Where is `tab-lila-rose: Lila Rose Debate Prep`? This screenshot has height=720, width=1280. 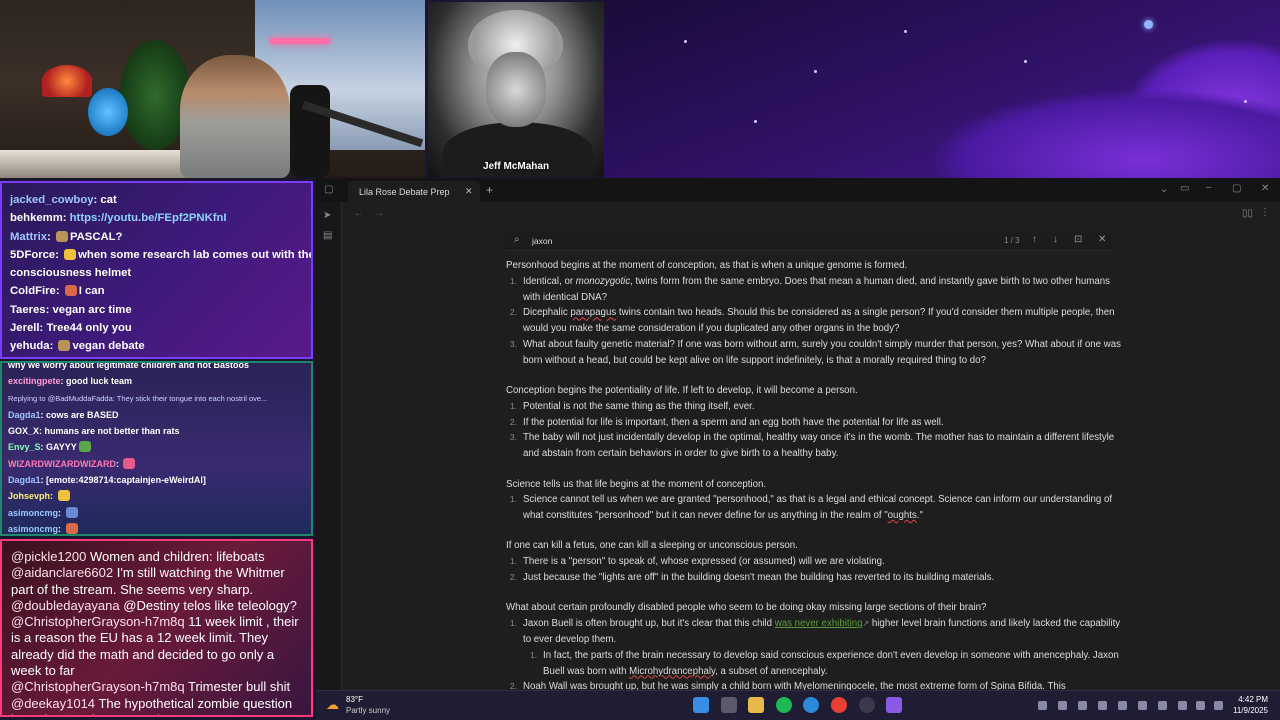 tab-lila-rose: Lila Rose Debate Prep is located at coordinates (414, 191).